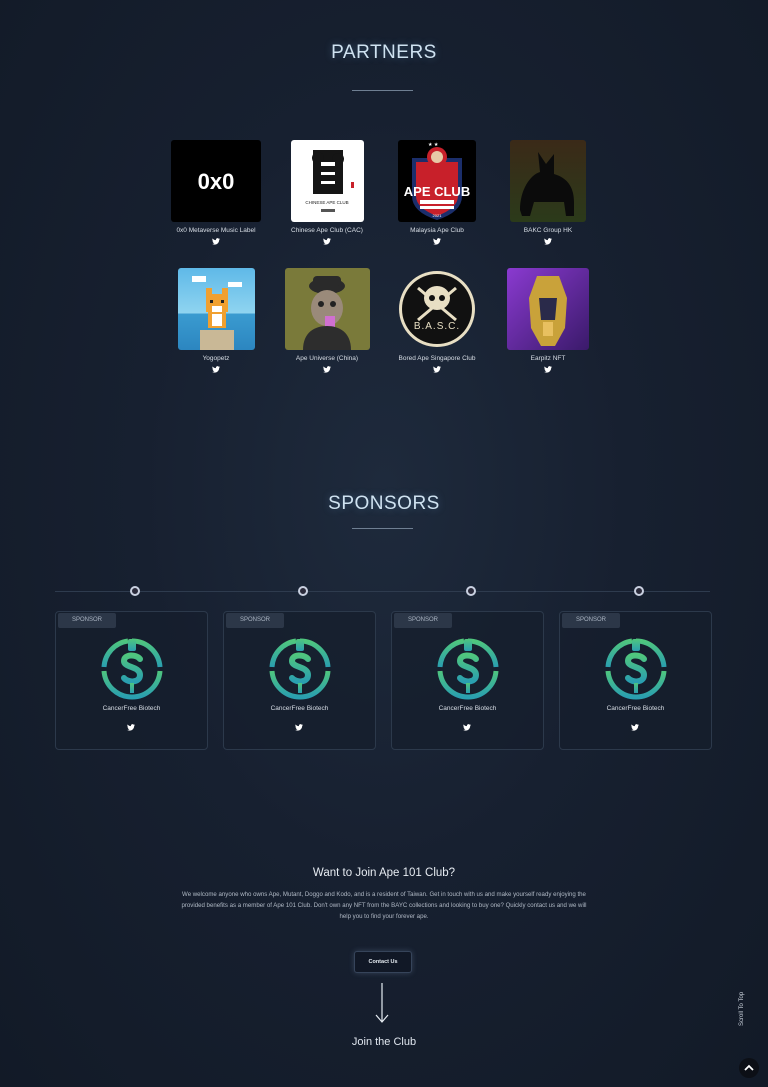 This screenshot has width=768, height=1087. I want to click on partners-title-divider, so click(382, 90).